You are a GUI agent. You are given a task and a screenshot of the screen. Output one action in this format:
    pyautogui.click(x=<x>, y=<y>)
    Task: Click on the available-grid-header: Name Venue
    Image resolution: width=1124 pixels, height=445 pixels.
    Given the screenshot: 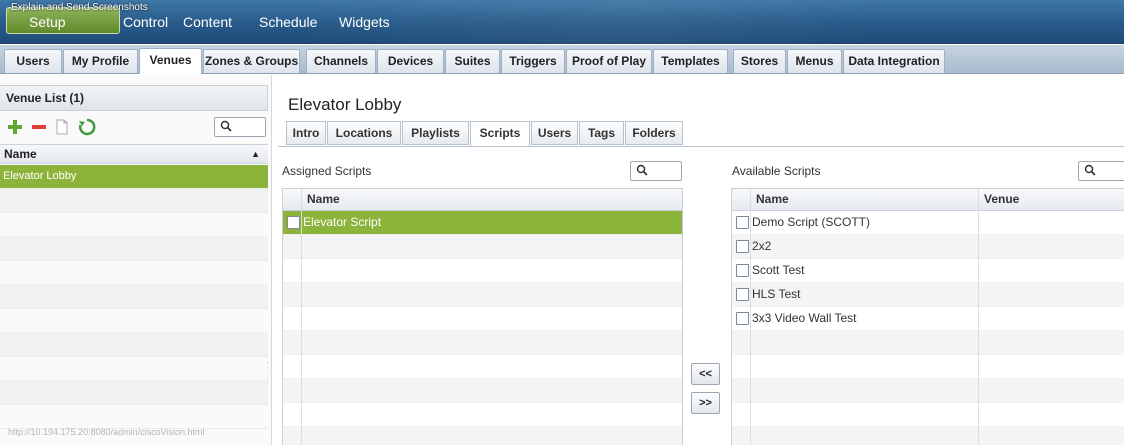 What is the action you would take?
    pyautogui.click(x=928, y=200)
    